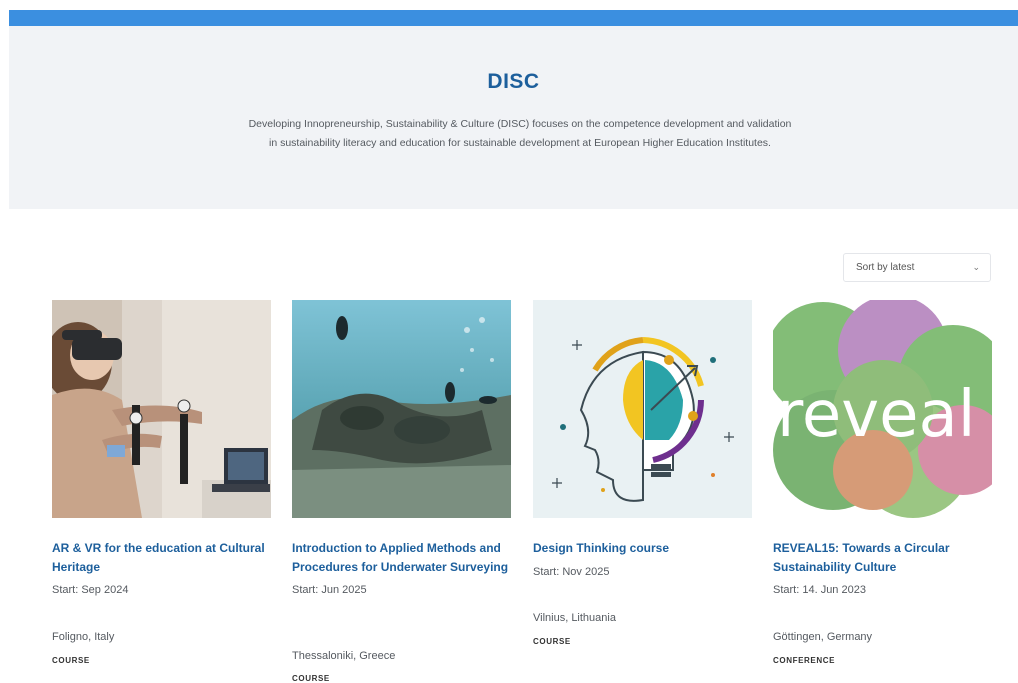 This screenshot has width=1018, height=683. Describe the element at coordinates (574, 618) in the screenshot. I see `card-location: Vilnius, Lithuania` at that location.